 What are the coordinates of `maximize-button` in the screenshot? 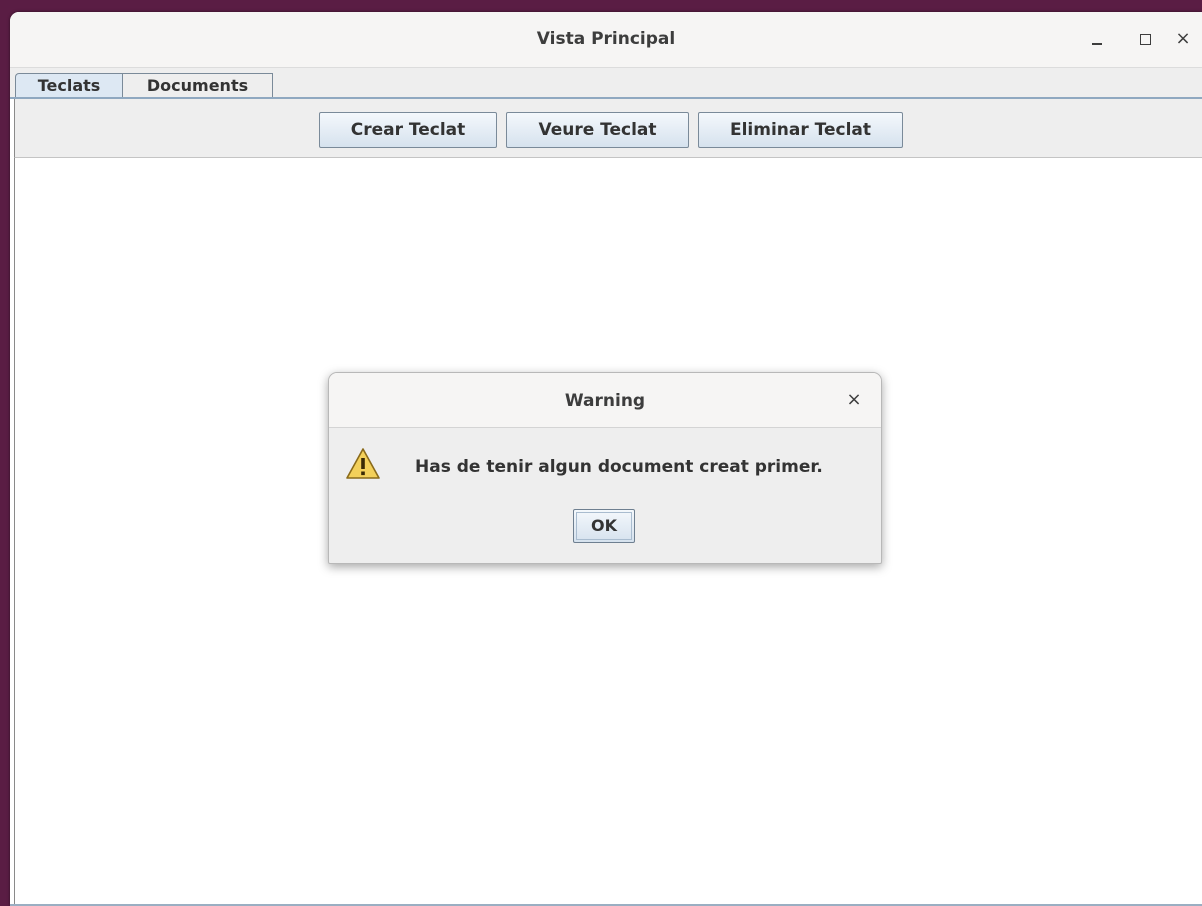 It's located at (1145, 39).